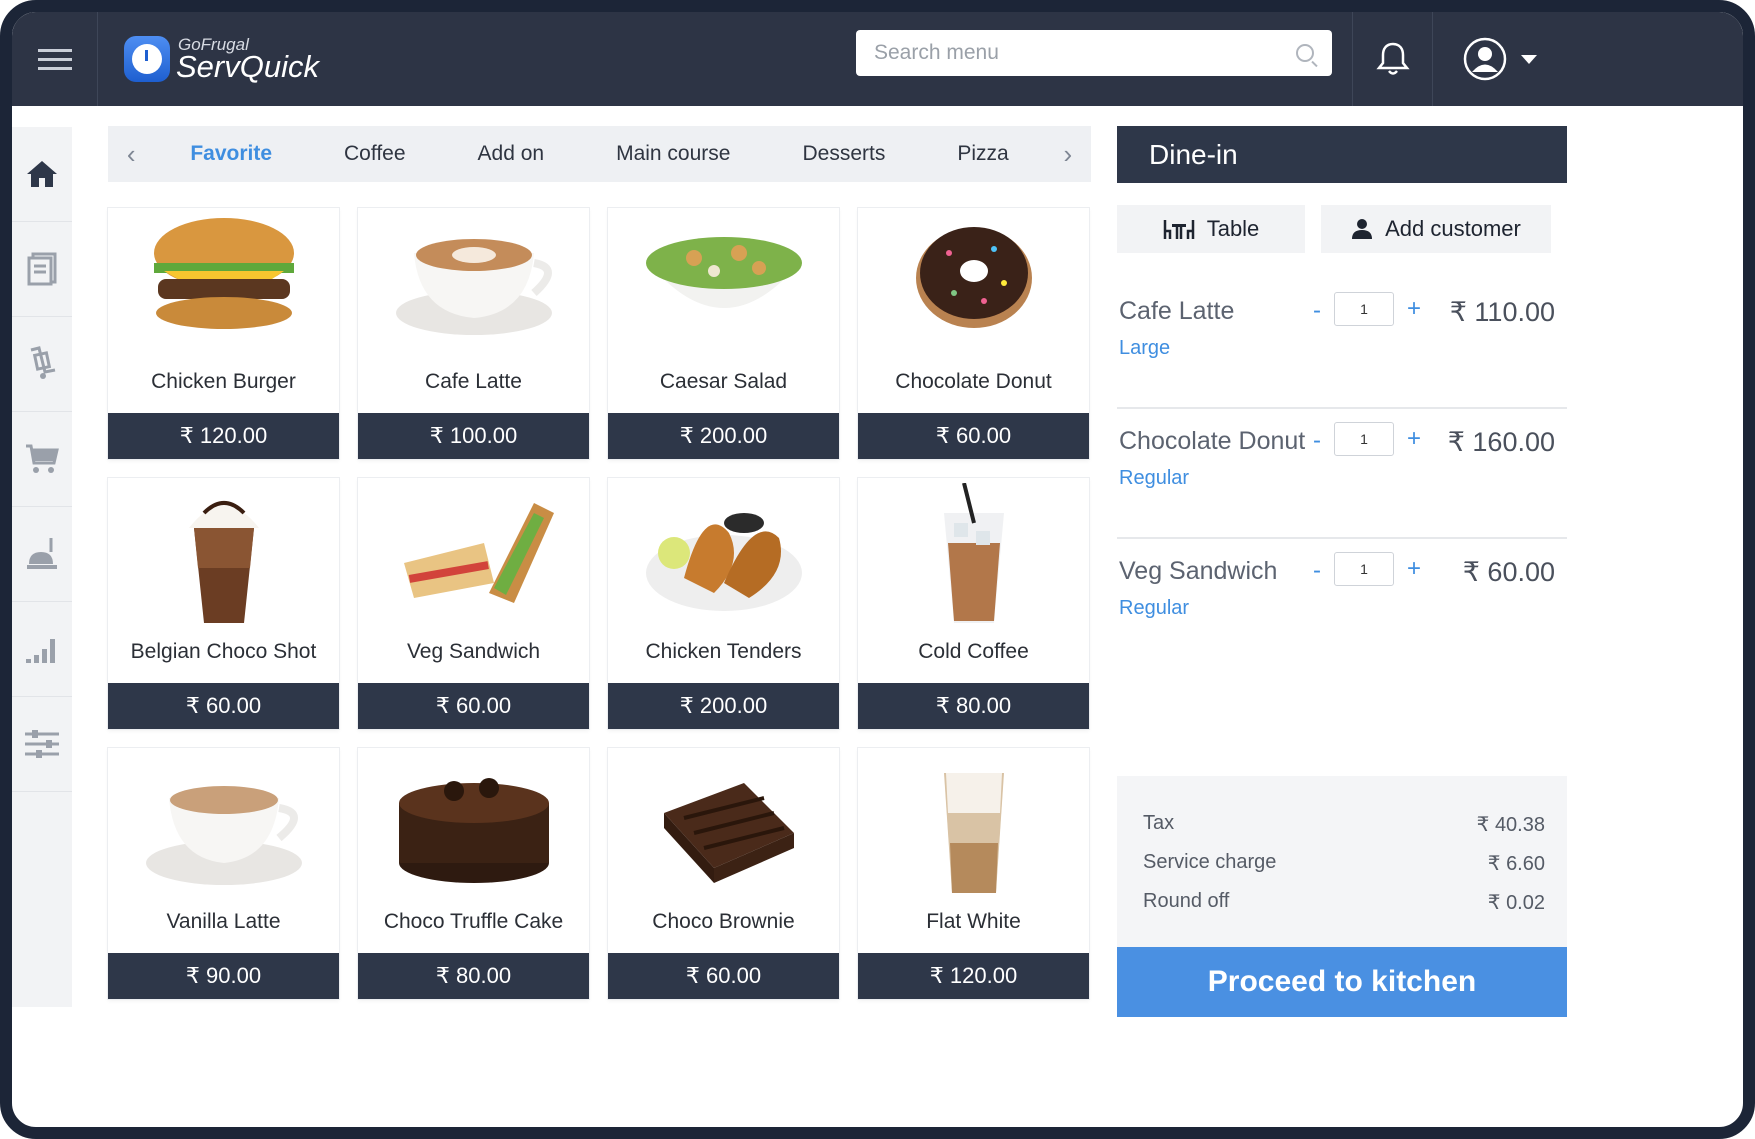 The height and width of the screenshot is (1139, 1755). I want to click on product-card: Chicken Burger ₹ 120.00, so click(223, 333).